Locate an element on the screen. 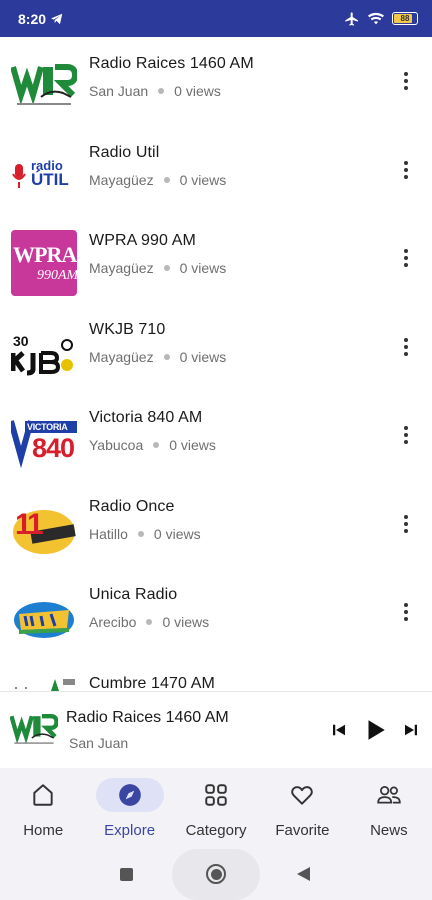  category-grid-icon is located at coordinates (216, 795).